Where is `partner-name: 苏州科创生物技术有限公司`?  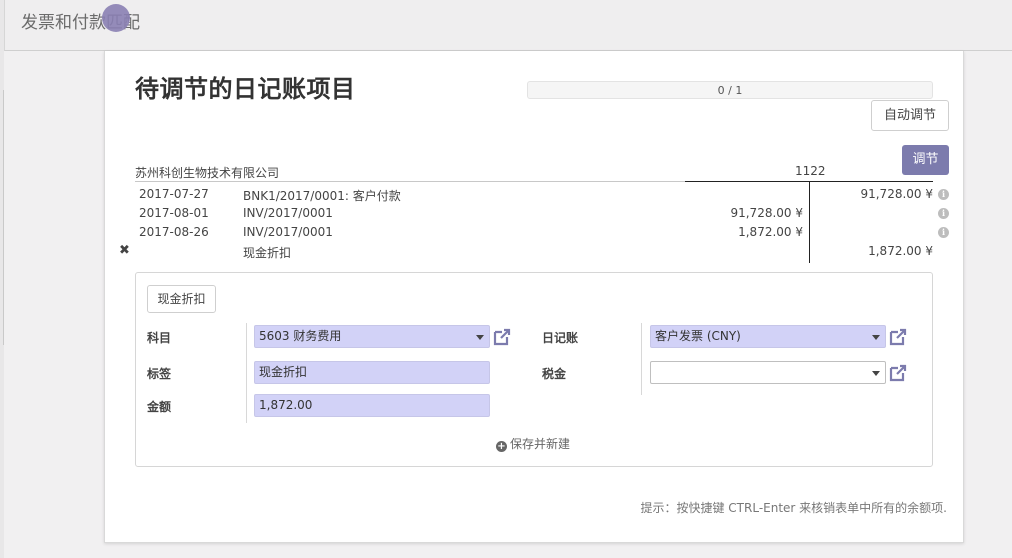 partner-name: 苏州科创生物技术有限公司 is located at coordinates (207, 172).